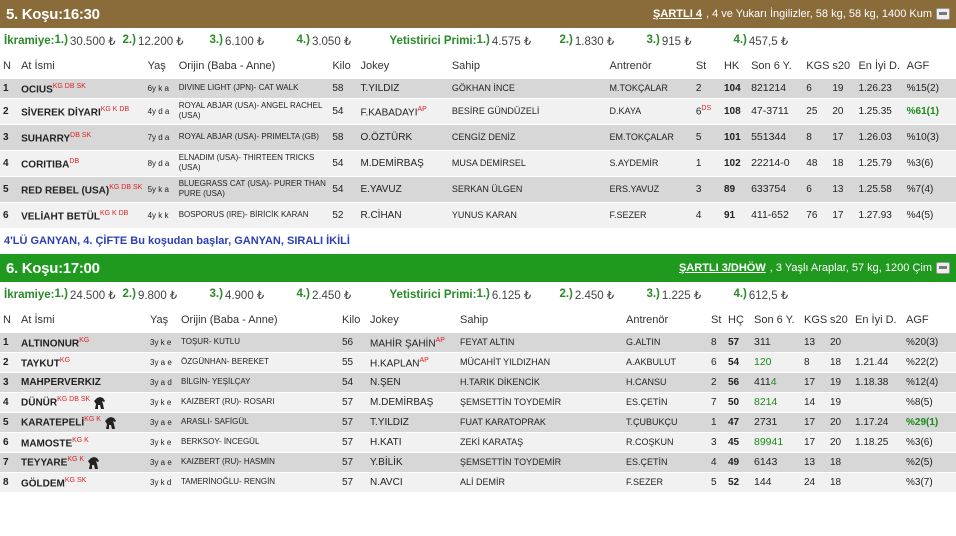 The width and height of the screenshot is (956, 536). I want to click on jockey-name: MAHİR ŞAHİNAP, so click(412, 341).